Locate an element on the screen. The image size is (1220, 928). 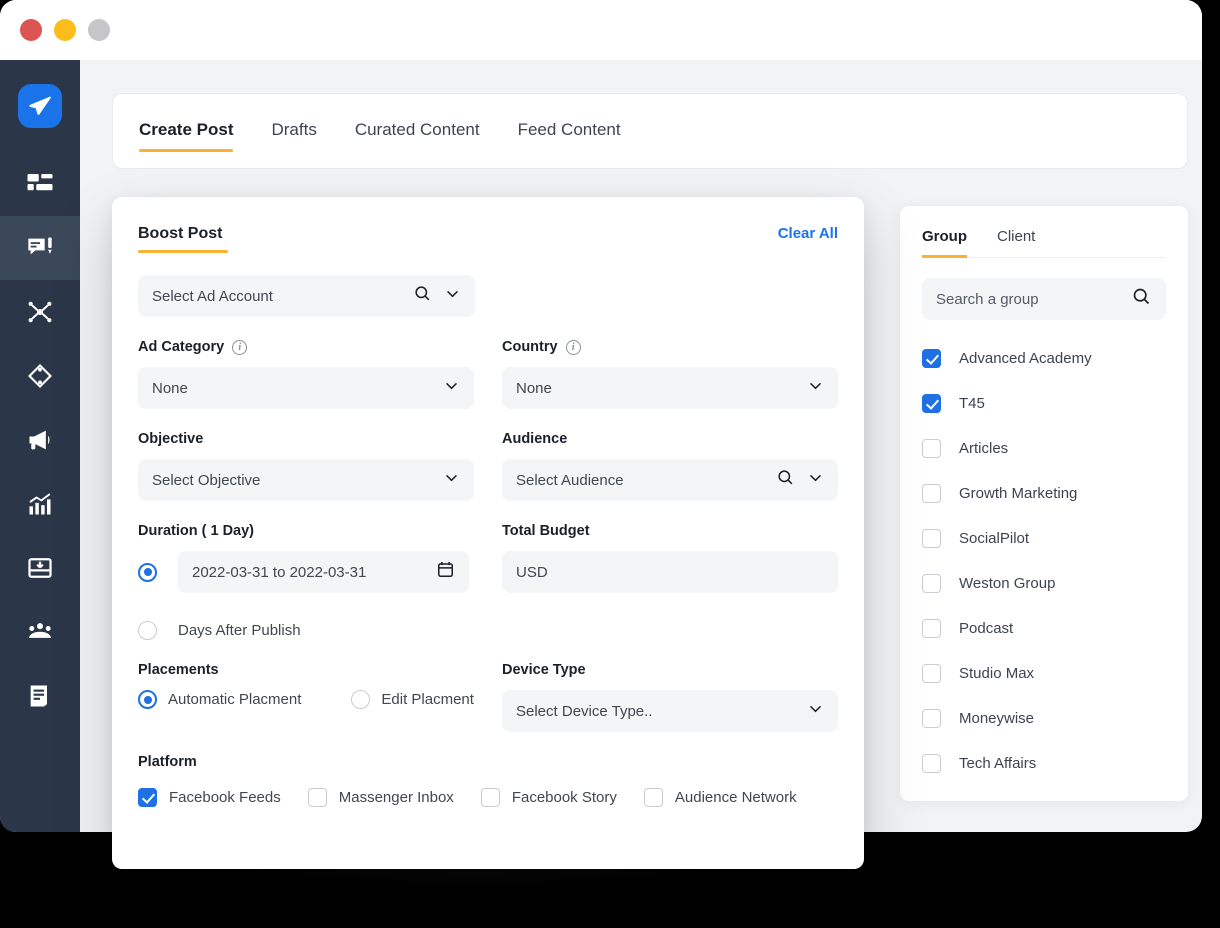
team-people-icon is located at coordinates (40, 632).